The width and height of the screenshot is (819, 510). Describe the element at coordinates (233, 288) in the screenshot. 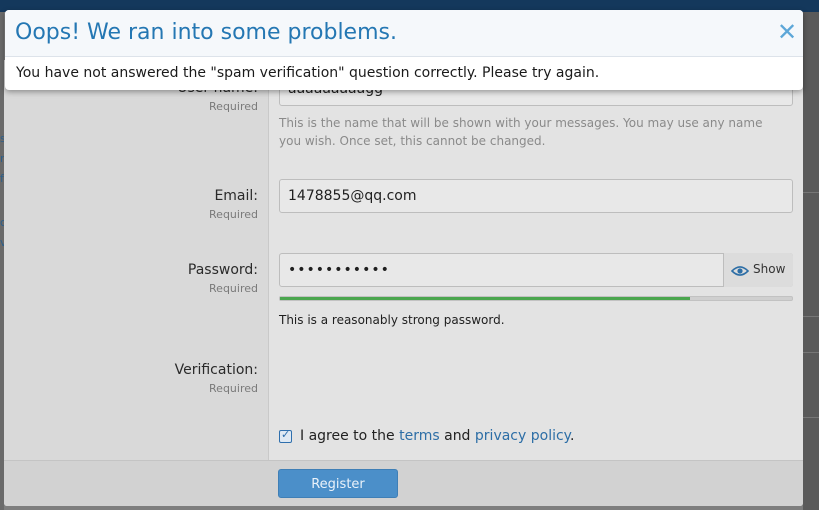

I see `password-required-hint: Required` at that location.